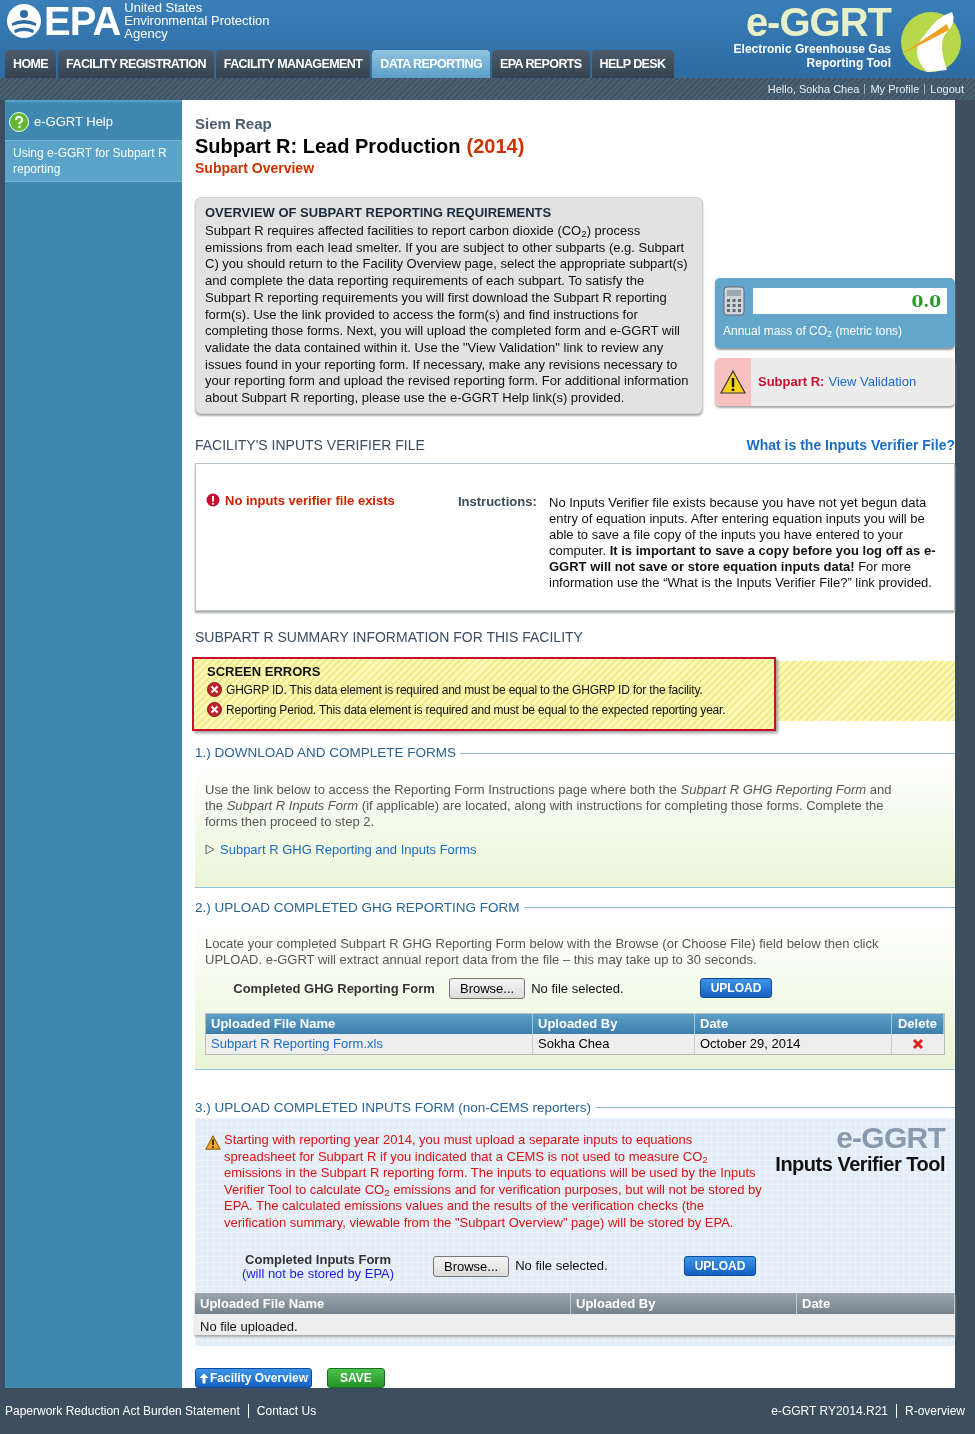 Image resolution: width=975 pixels, height=1434 pixels. What do you see at coordinates (493, 1182) in the screenshot?
I see `inputs-warning-text: Starting with reporting year 2014, you must upload a separate inputs to equations spreadsheet for Subpart R if you indicated that a CEMS is not used to measure CO$_{2}$ emissions in the Subpart R reporting form. The inputs to equations will be used by the Inputs Verifier Tool to calculate CO$_{2}$ emissions and for verification purposes, but will not be stored by EPA. The calculated emissions values and the results of the verification checks (the verification summary, viewable from the "Subpart Overview" page) will be stored by EPA.` at bounding box center [493, 1182].